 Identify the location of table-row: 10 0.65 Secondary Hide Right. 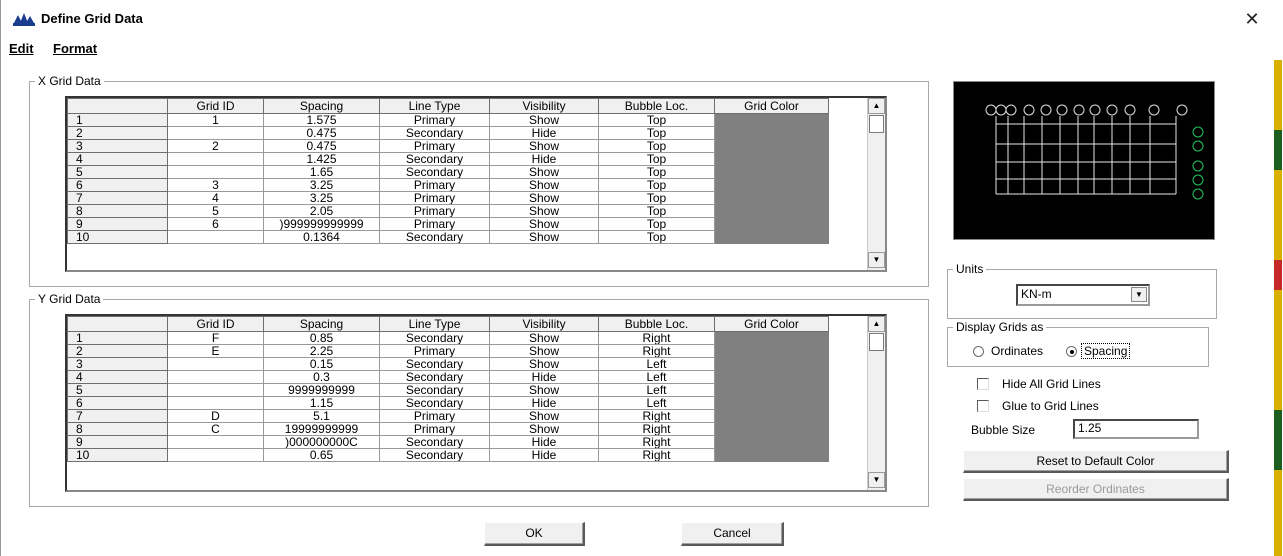
(448, 455).